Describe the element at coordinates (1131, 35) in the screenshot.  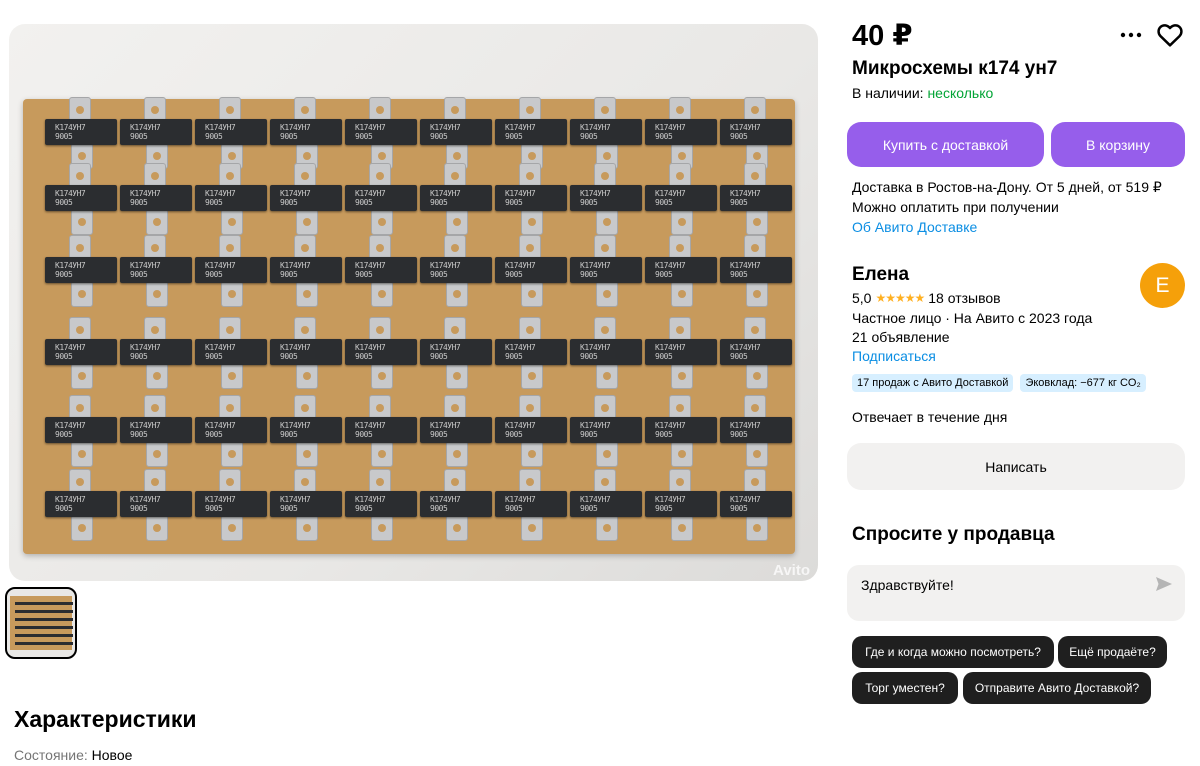
I see `more-dots-icon` at that location.